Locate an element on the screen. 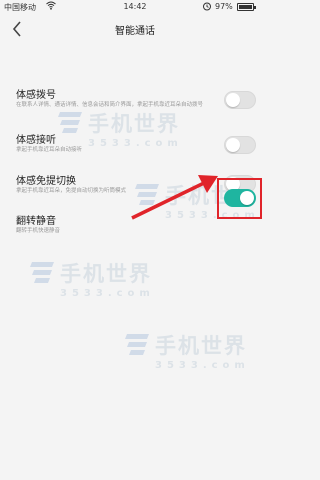  highlight-box is located at coordinates (239, 198).